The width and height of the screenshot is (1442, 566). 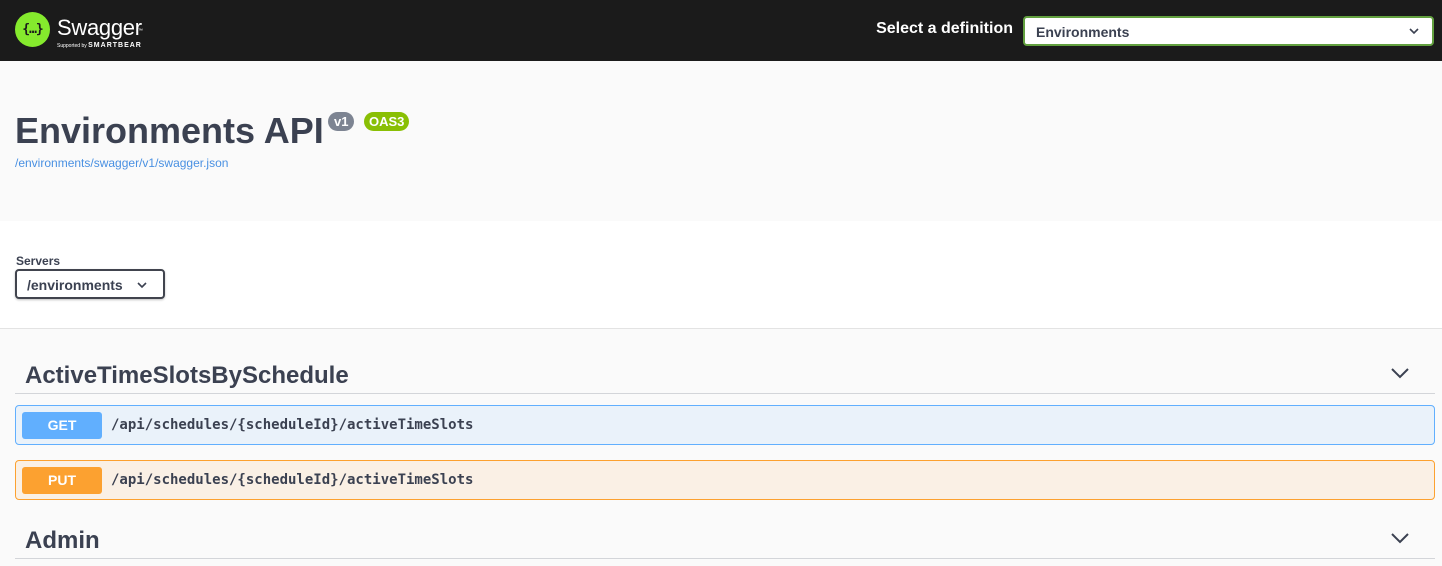 What do you see at coordinates (725, 374) in the screenshot?
I see `tag-section-activetimeslots: ActiveTimeSlotsBySchedule` at bounding box center [725, 374].